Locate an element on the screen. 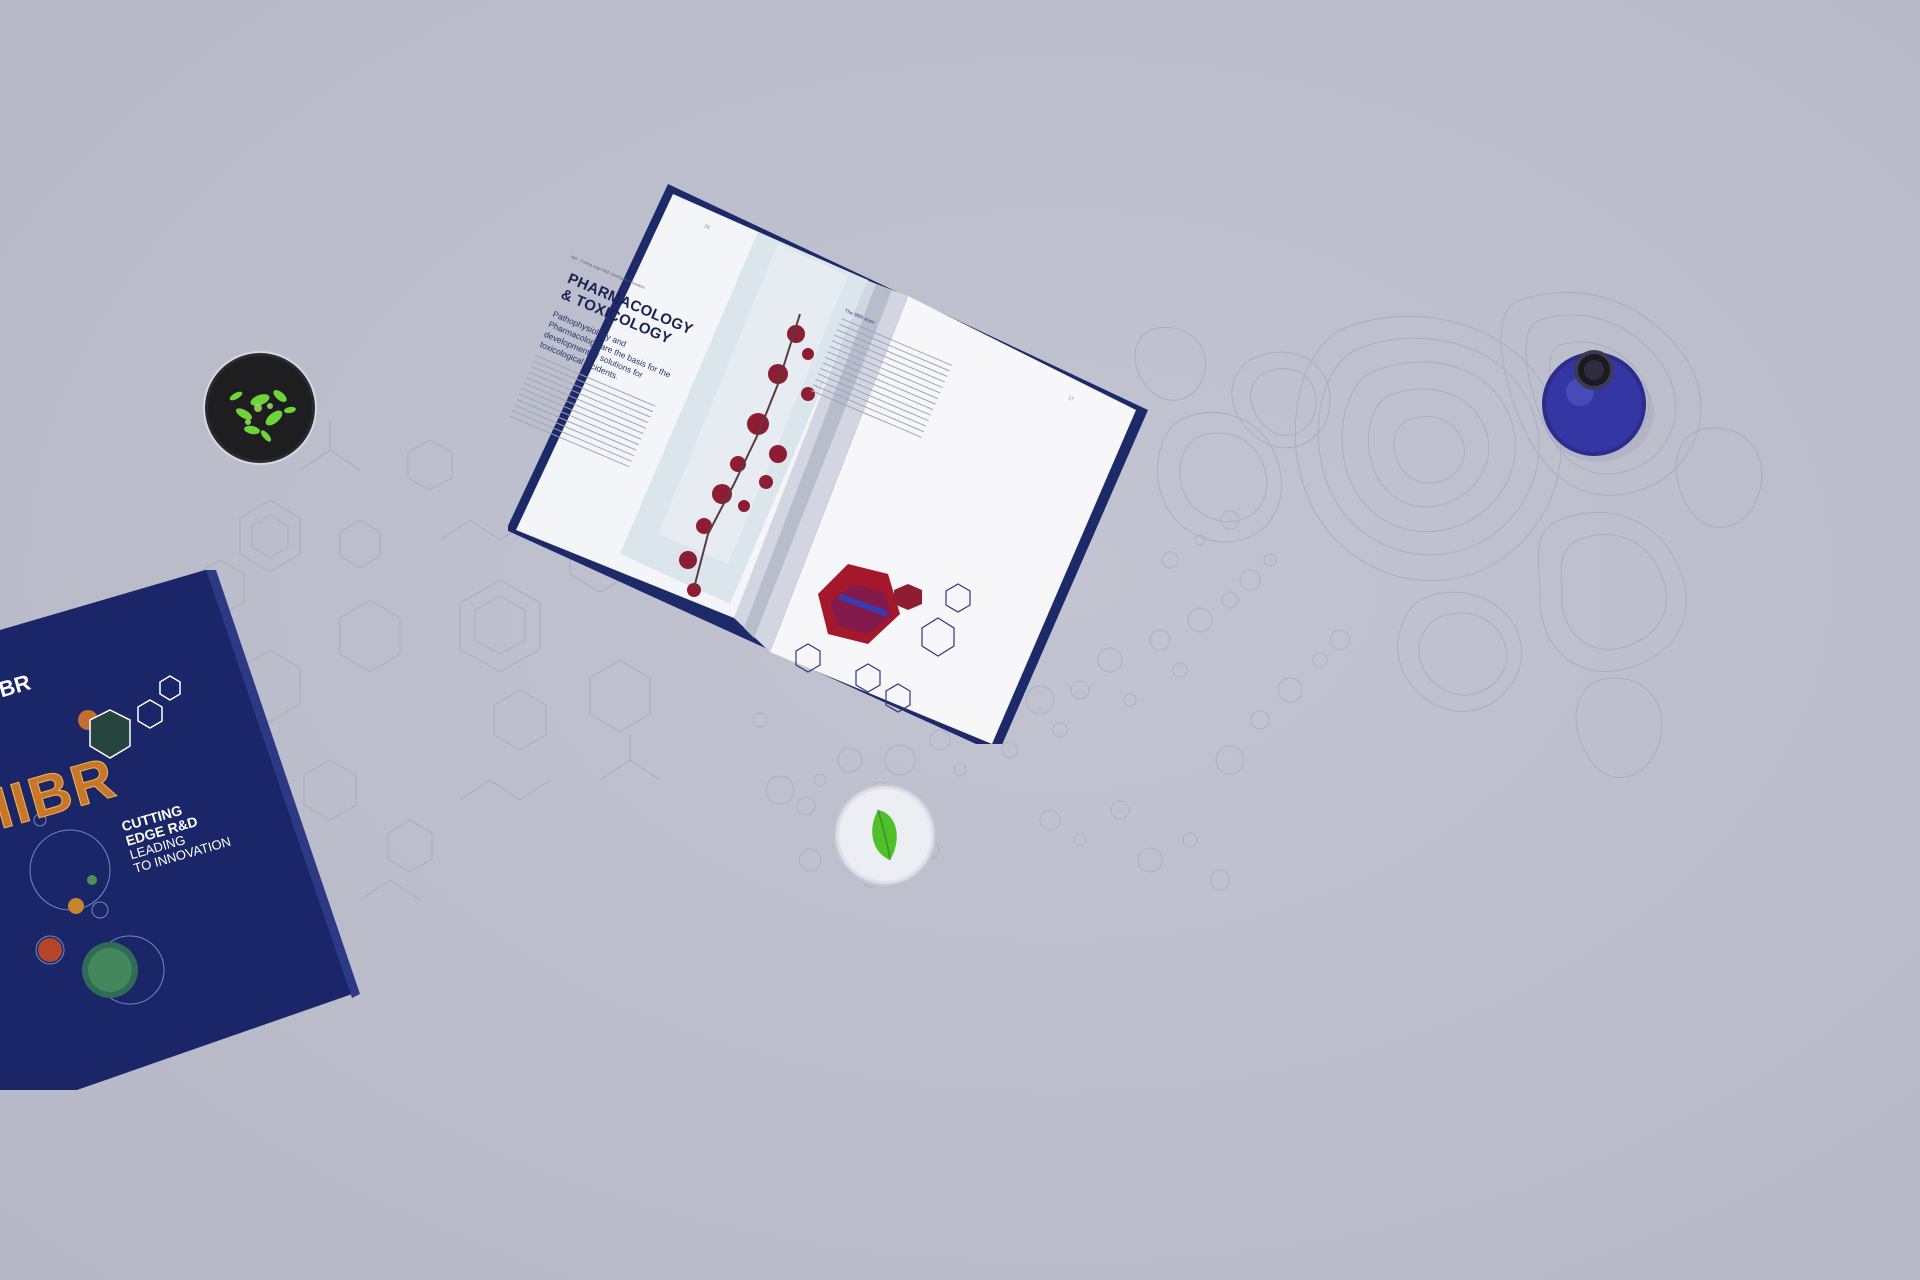  petri-dish-with-plant is located at coordinates (260, 408).